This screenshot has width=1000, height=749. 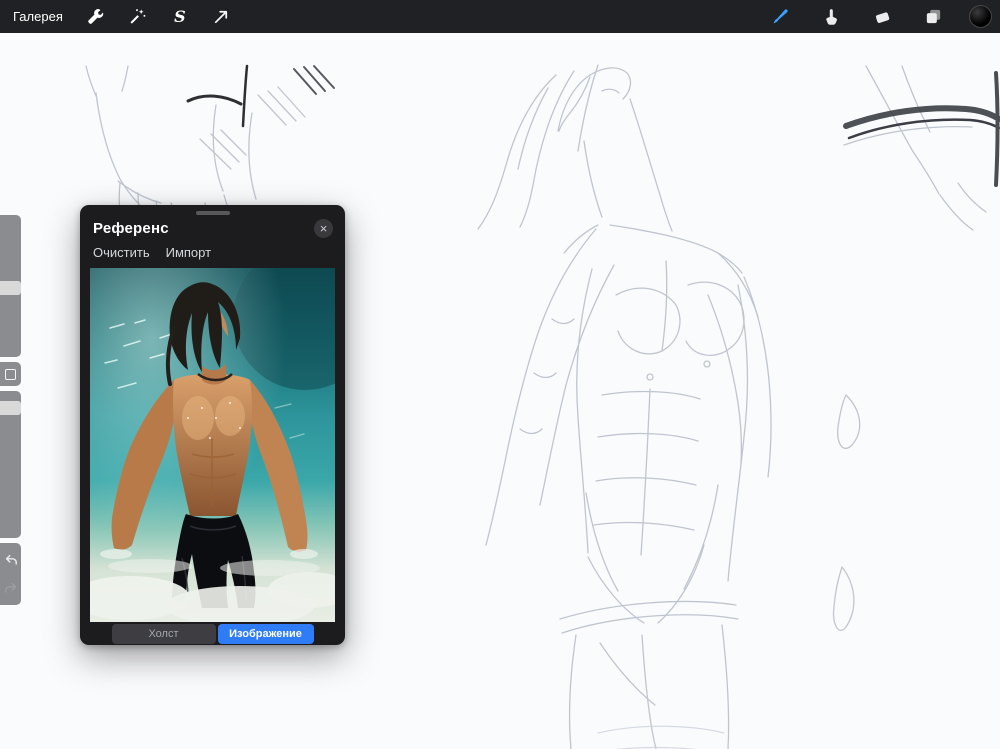 I want to click on eraser-icon, so click(x=882, y=17).